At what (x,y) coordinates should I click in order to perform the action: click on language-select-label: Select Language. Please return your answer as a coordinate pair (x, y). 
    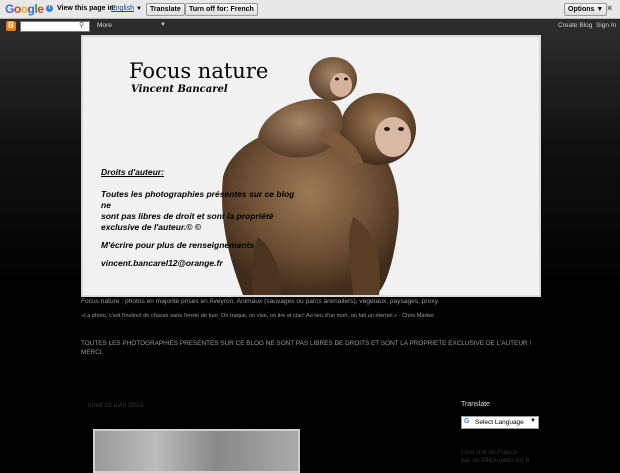
    Looking at the image, I should click on (499, 422).